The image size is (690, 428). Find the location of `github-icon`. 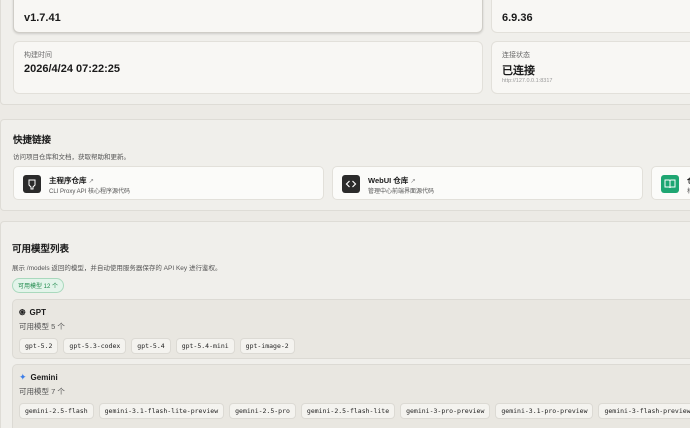

github-icon is located at coordinates (32, 184).